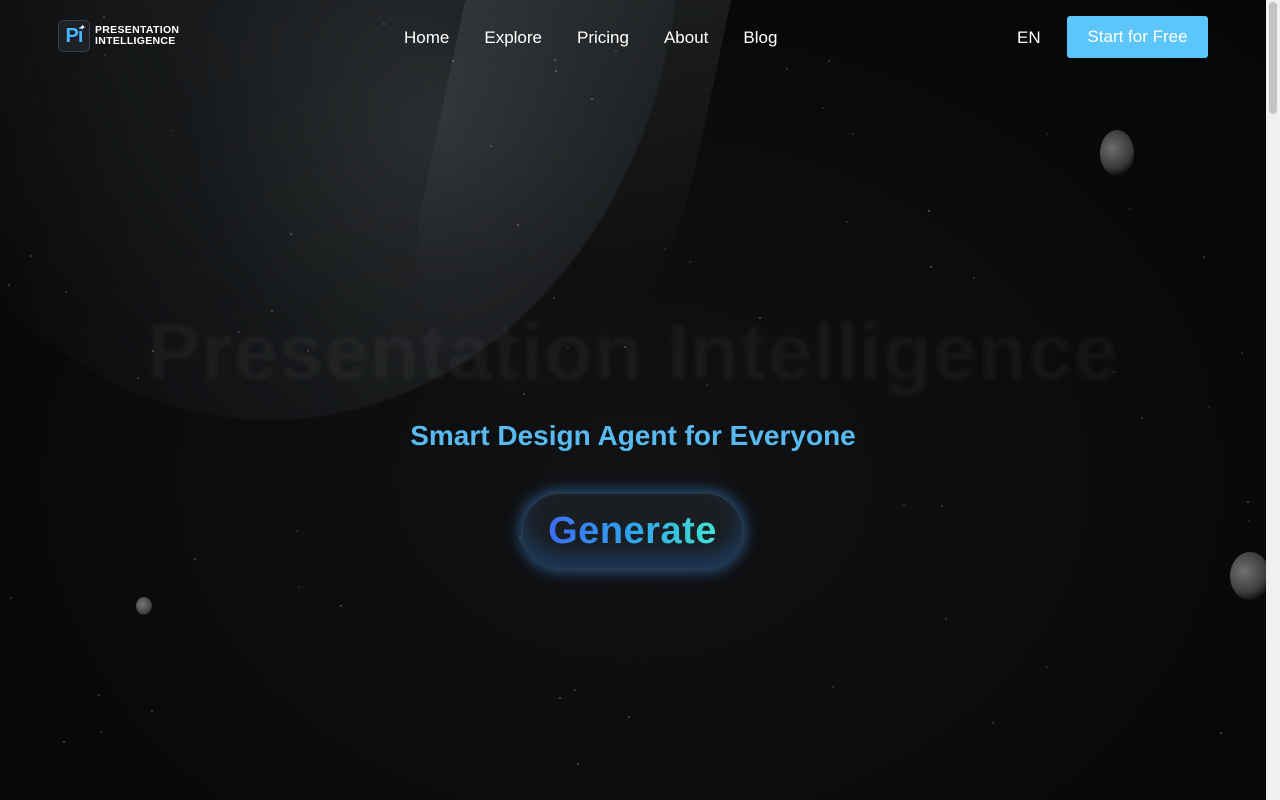 Image resolution: width=1280 pixels, height=800 pixels. Describe the element at coordinates (633, 352) in the screenshot. I see `hero-background-title: Presentation Intelligence` at that location.